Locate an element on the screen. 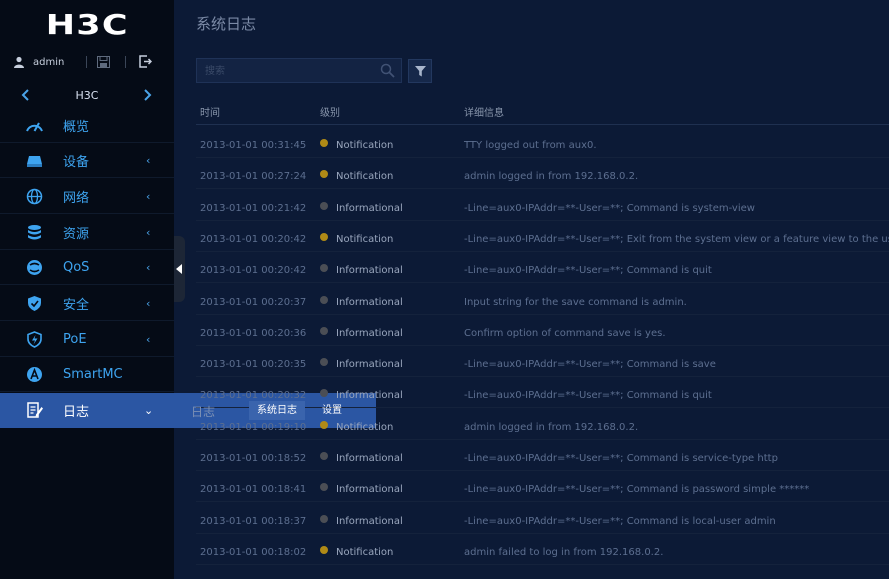 The width and height of the screenshot is (889, 579). smartmc-icon is located at coordinates (34, 374).